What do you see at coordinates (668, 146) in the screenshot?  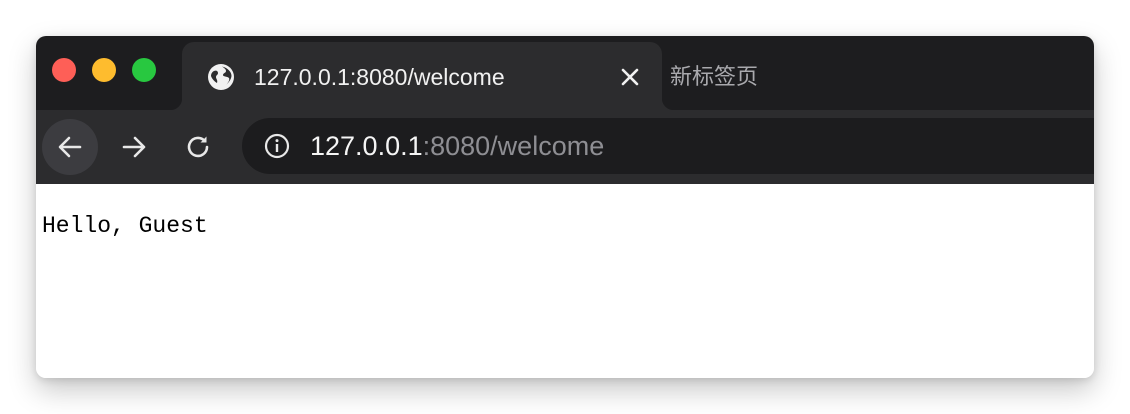 I see `address-bar: 127.0.0.1:8080/welcome` at bounding box center [668, 146].